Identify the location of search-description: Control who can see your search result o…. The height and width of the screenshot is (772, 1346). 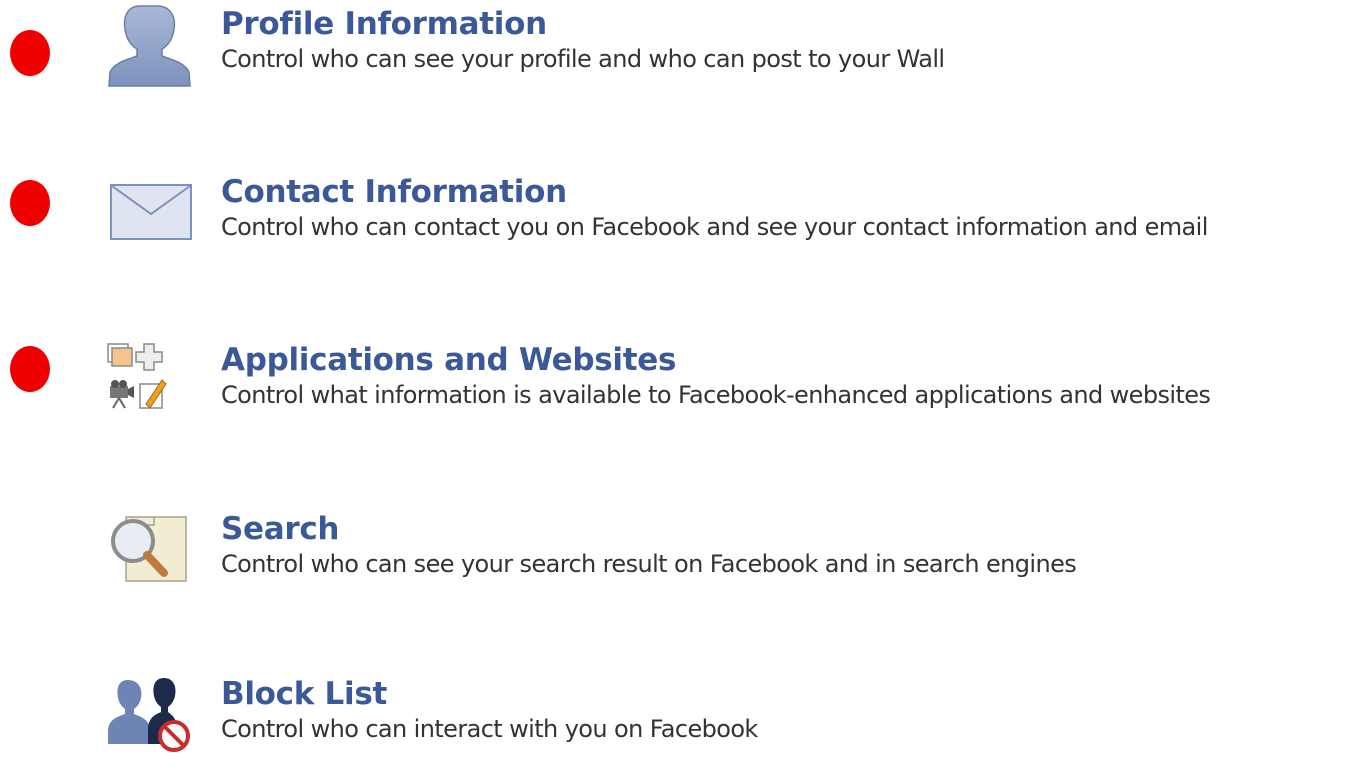
(649, 564).